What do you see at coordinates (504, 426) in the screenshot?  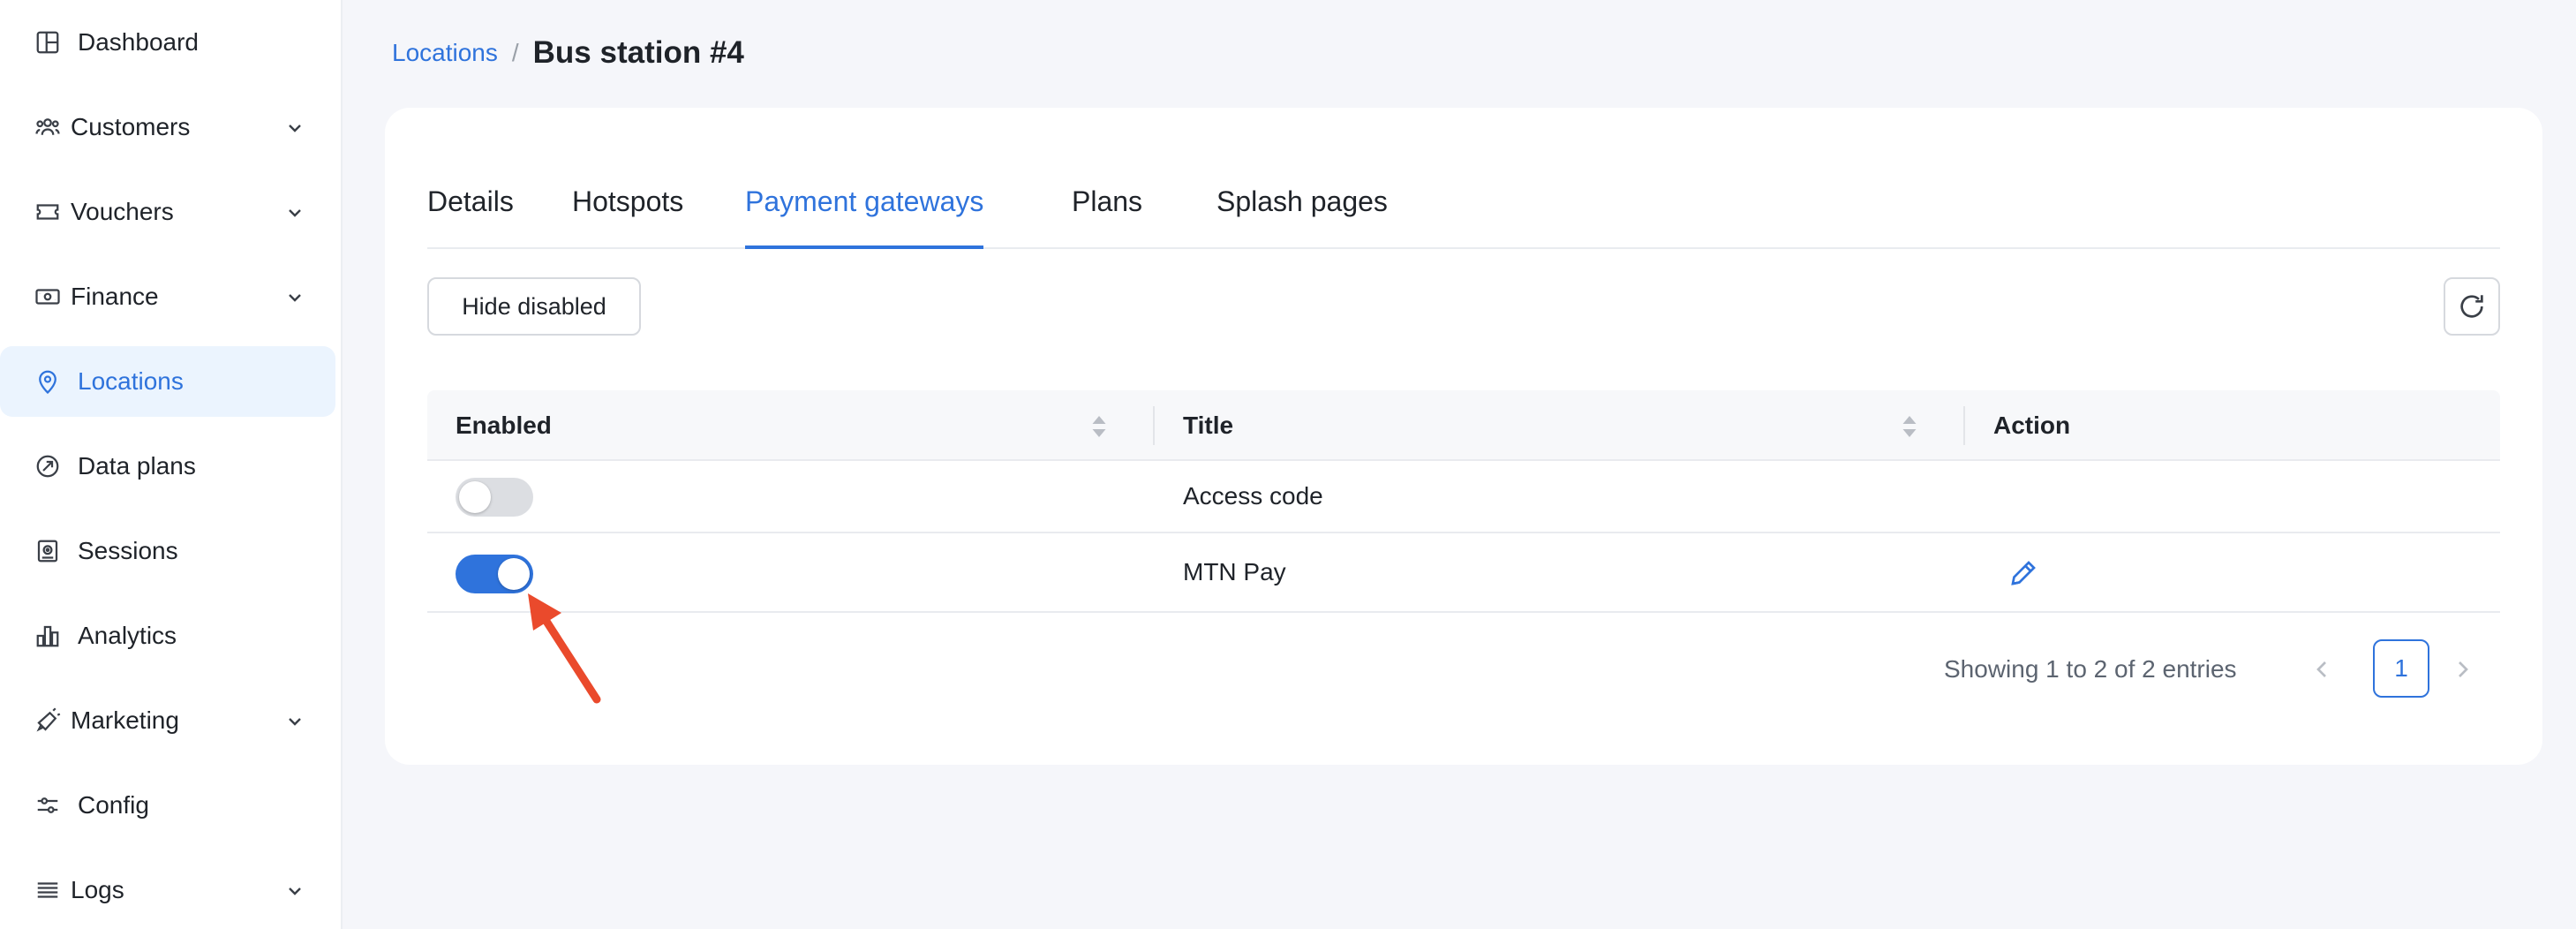 I see `column-header-enabled: Enabled` at bounding box center [504, 426].